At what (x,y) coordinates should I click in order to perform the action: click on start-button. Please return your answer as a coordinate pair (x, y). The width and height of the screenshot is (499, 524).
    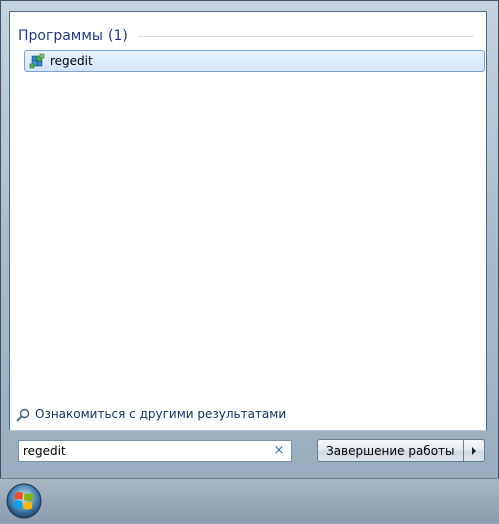
    Looking at the image, I should click on (24, 501).